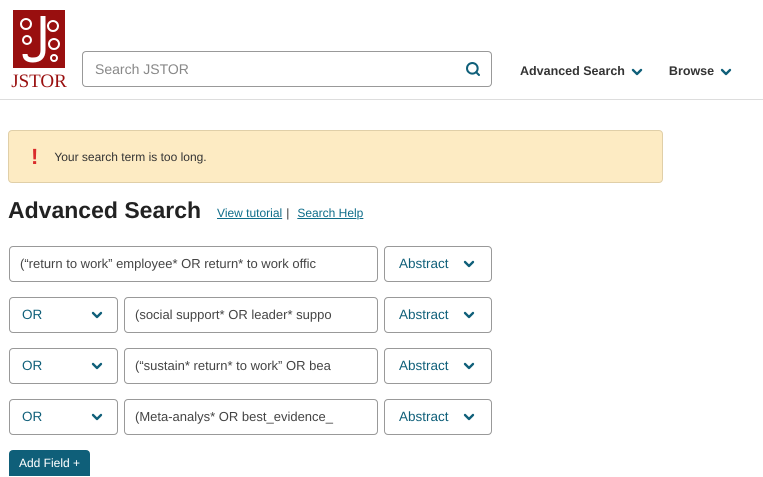  What do you see at coordinates (105, 210) in the screenshot?
I see `page-title: Advanced Search` at bounding box center [105, 210].